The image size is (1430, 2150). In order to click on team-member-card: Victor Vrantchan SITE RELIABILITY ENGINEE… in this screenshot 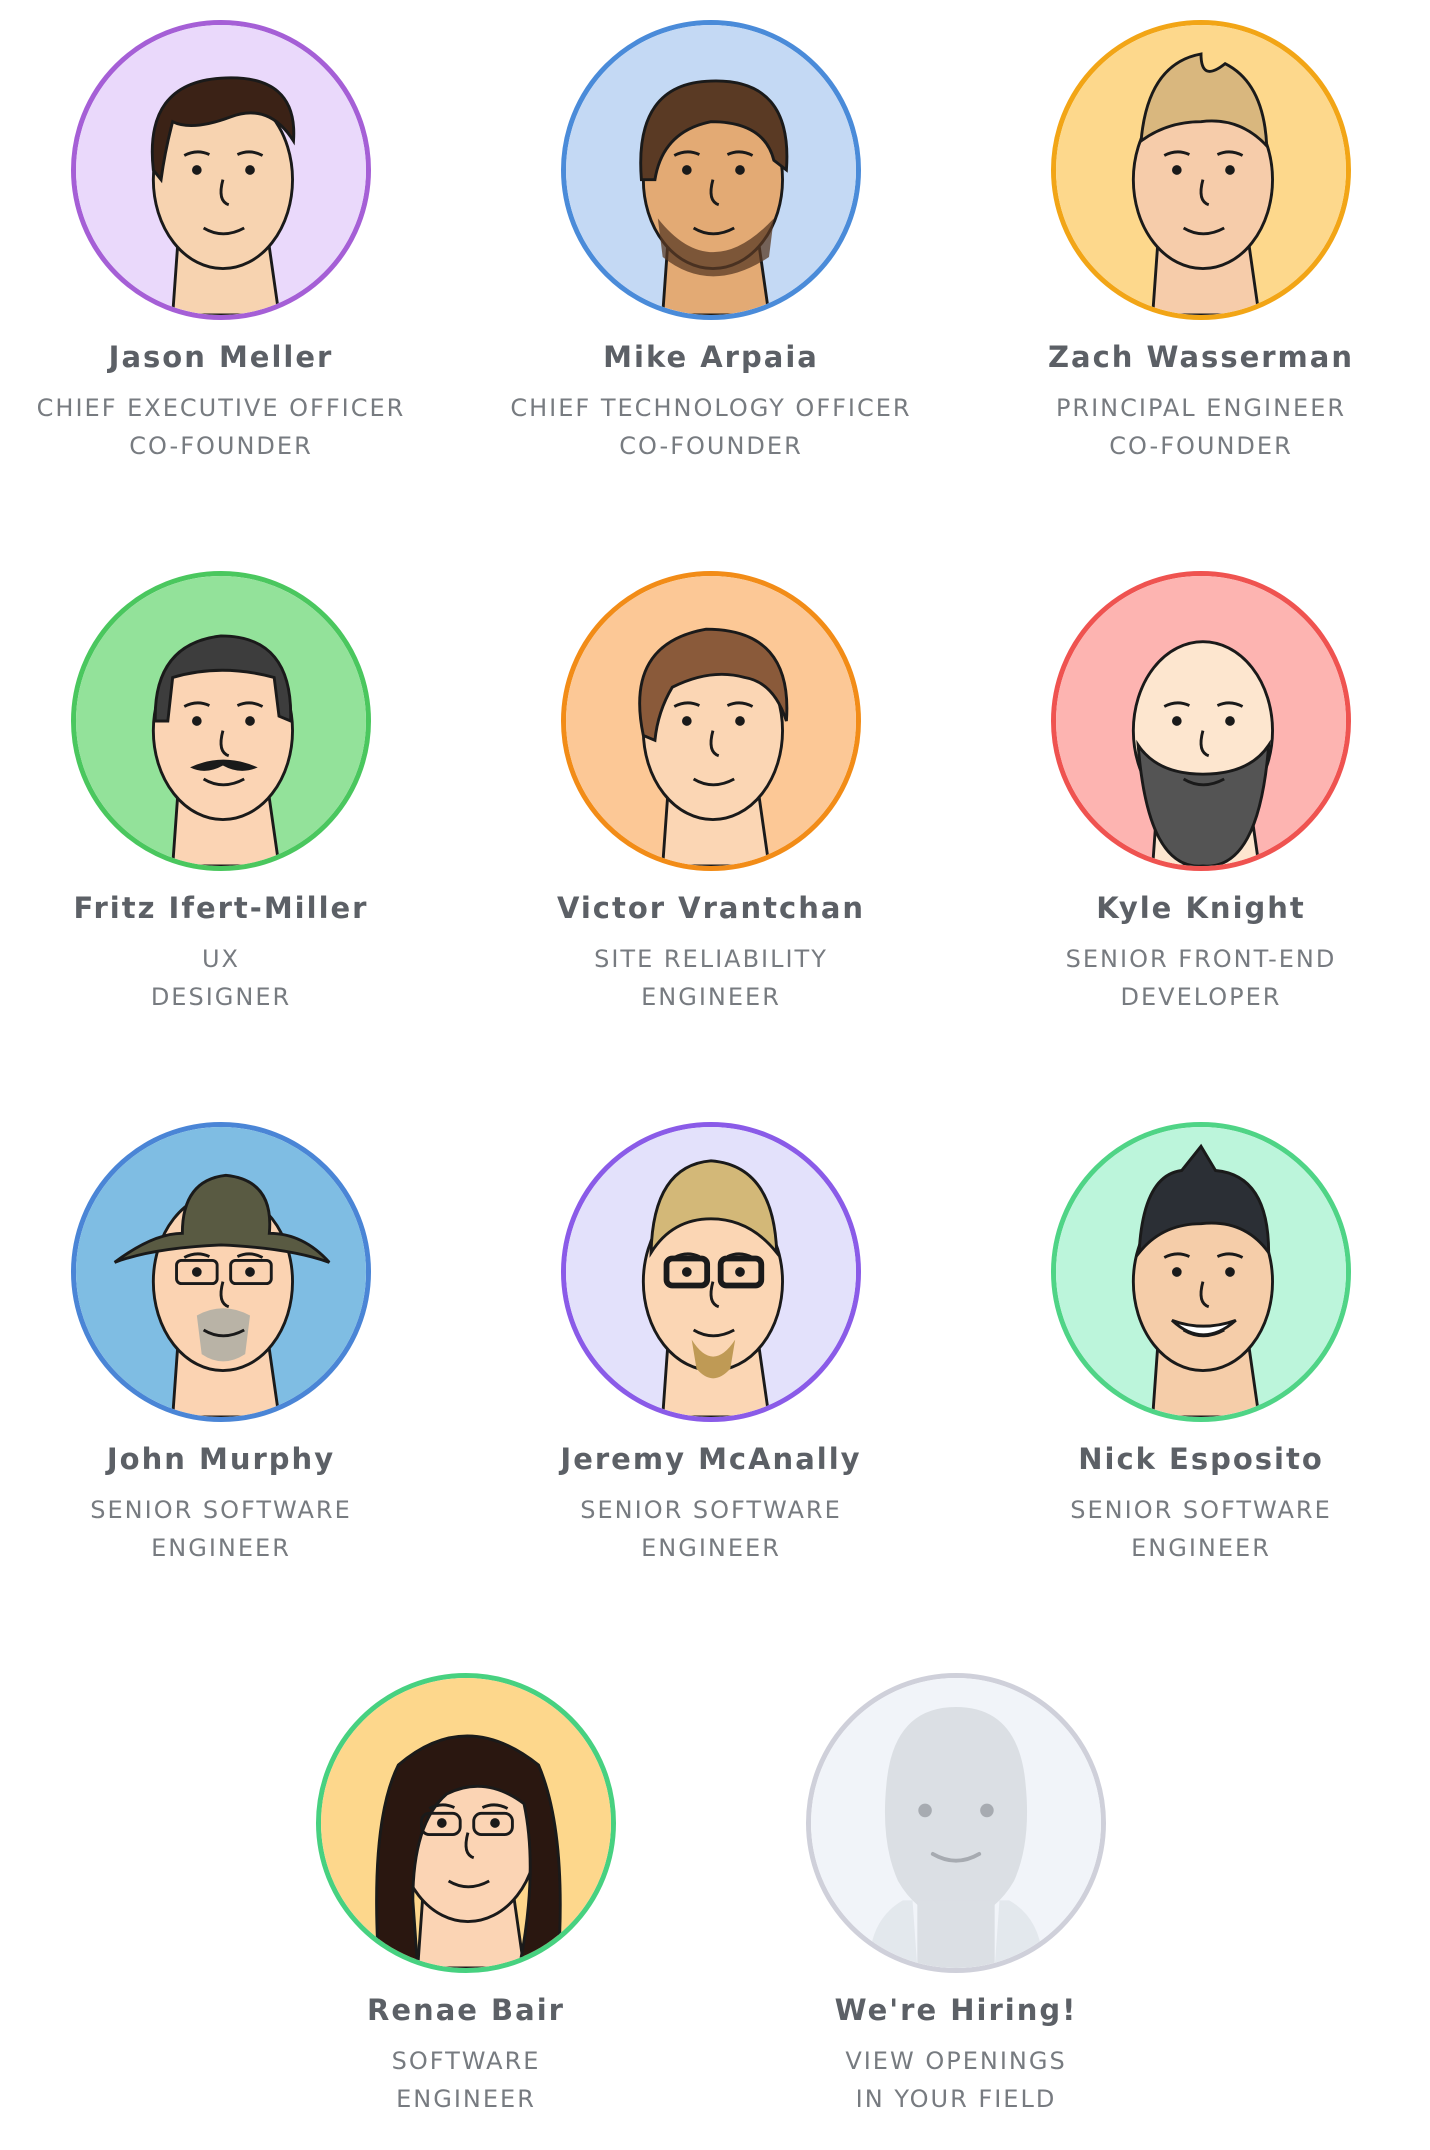, I will do `click(711, 793)`.